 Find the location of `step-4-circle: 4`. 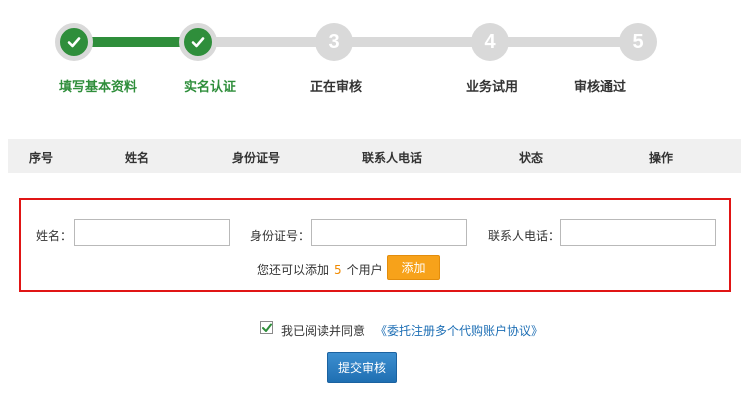

step-4-circle: 4 is located at coordinates (490, 42).